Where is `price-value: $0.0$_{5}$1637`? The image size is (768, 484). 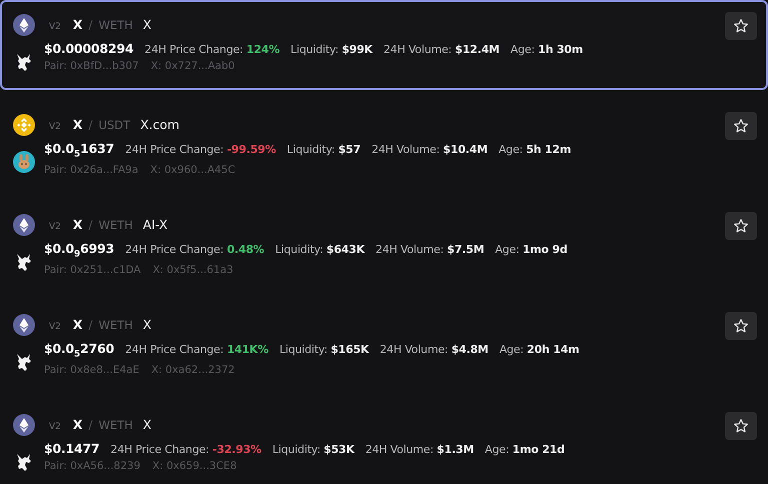 price-value: $0.0$_{5}$1637 is located at coordinates (79, 150).